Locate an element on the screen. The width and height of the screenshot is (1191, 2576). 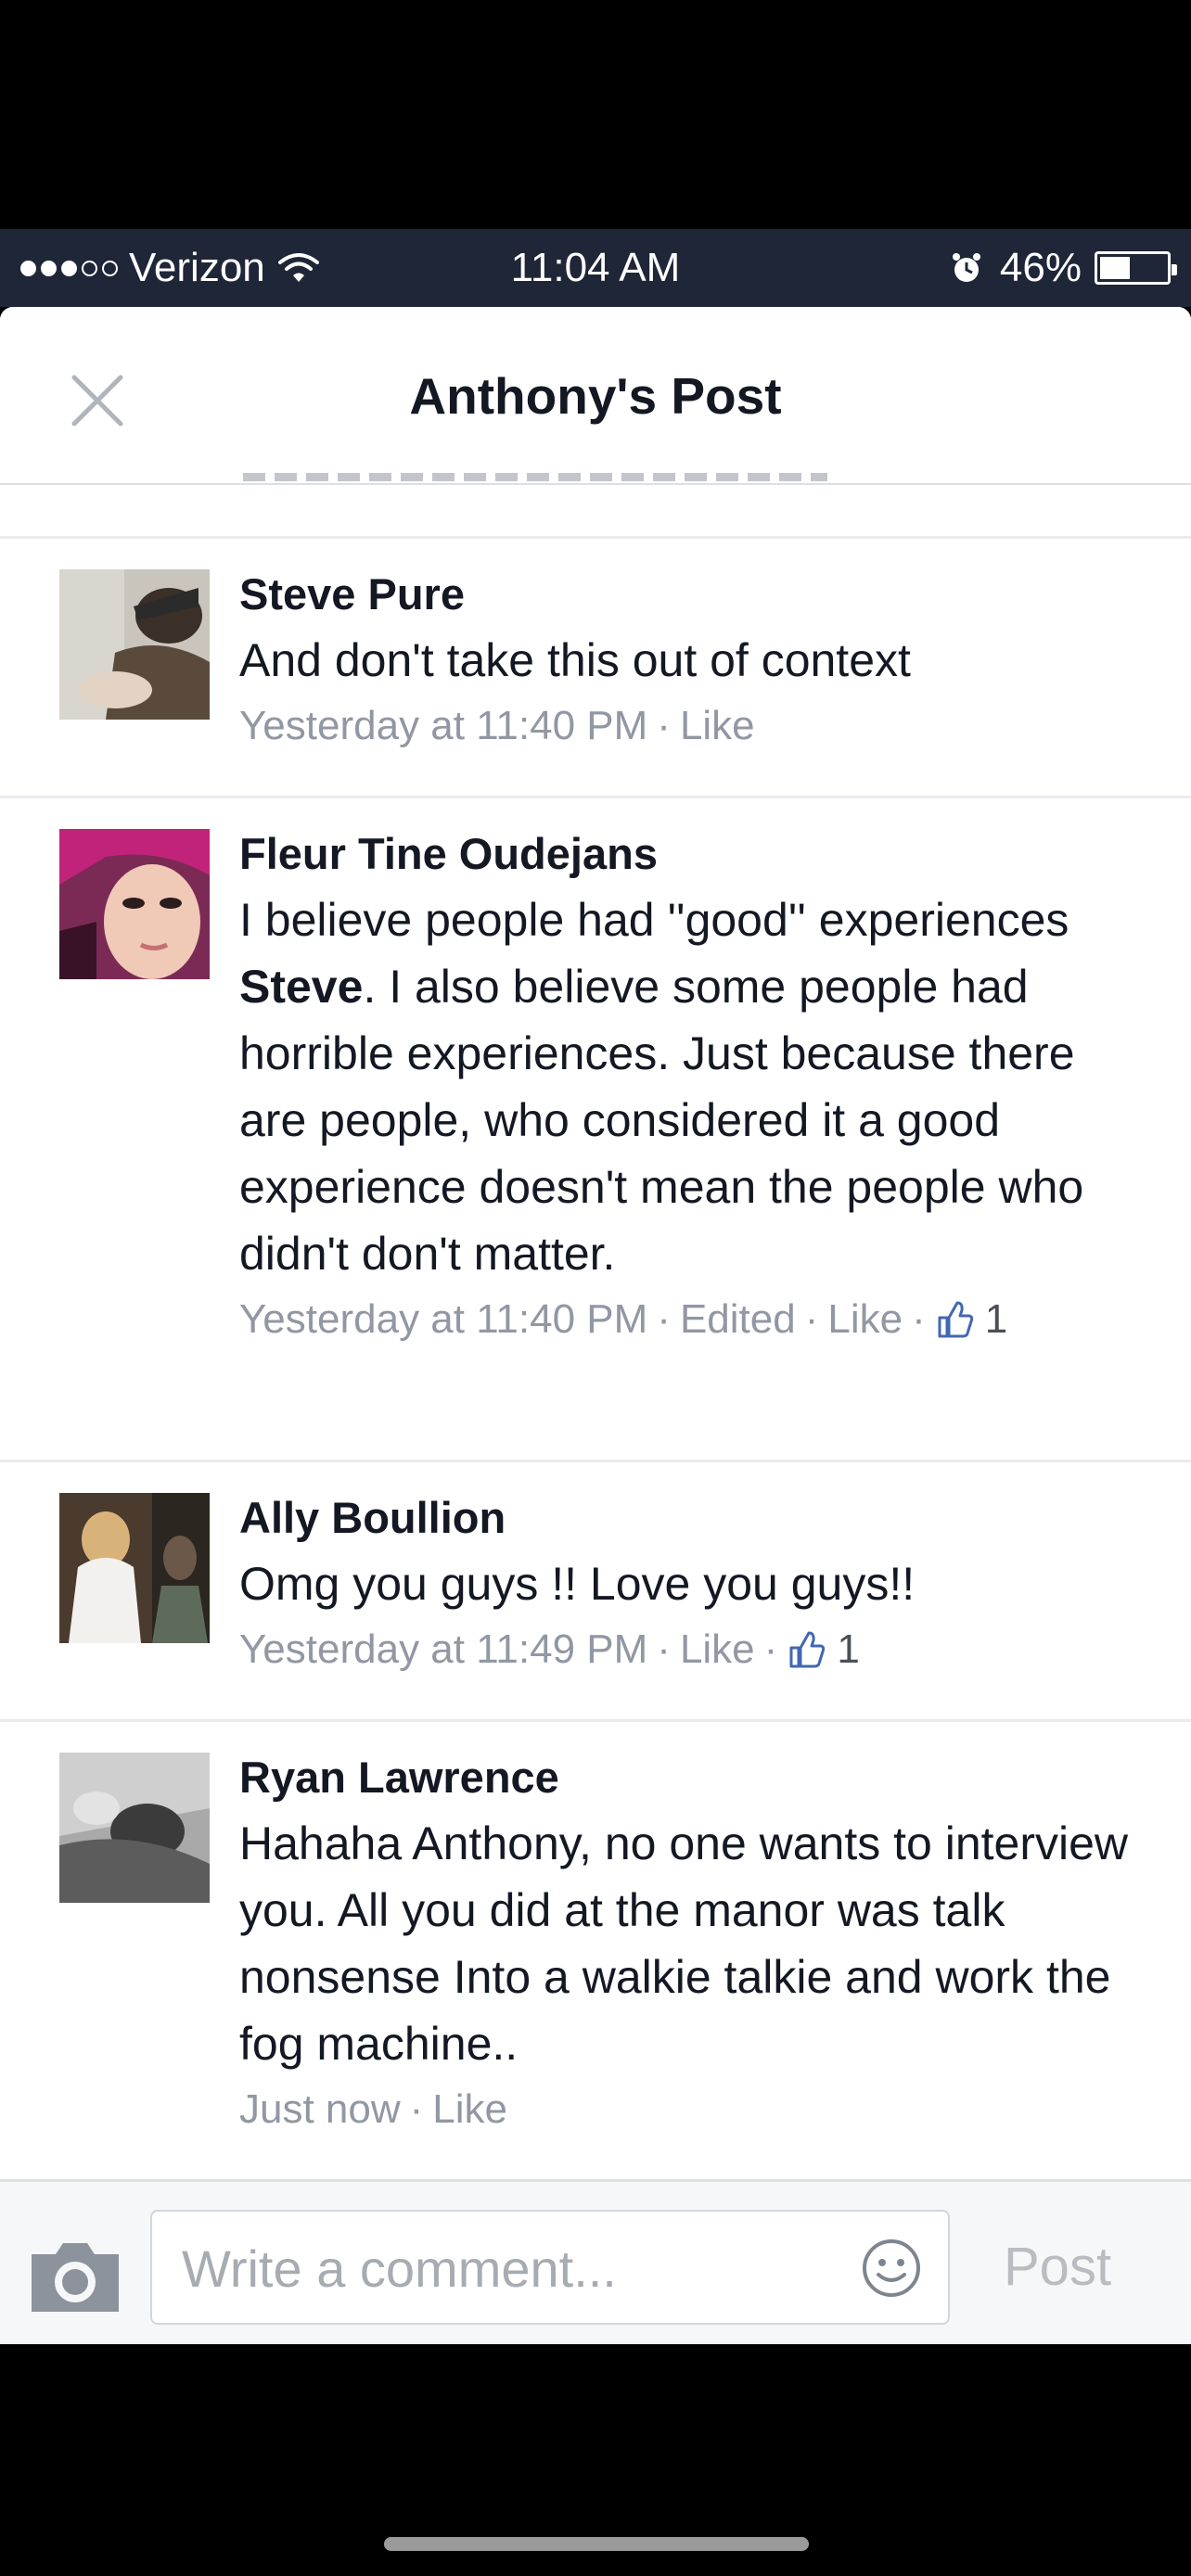
battery-level-fill is located at coordinates (1115, 268).